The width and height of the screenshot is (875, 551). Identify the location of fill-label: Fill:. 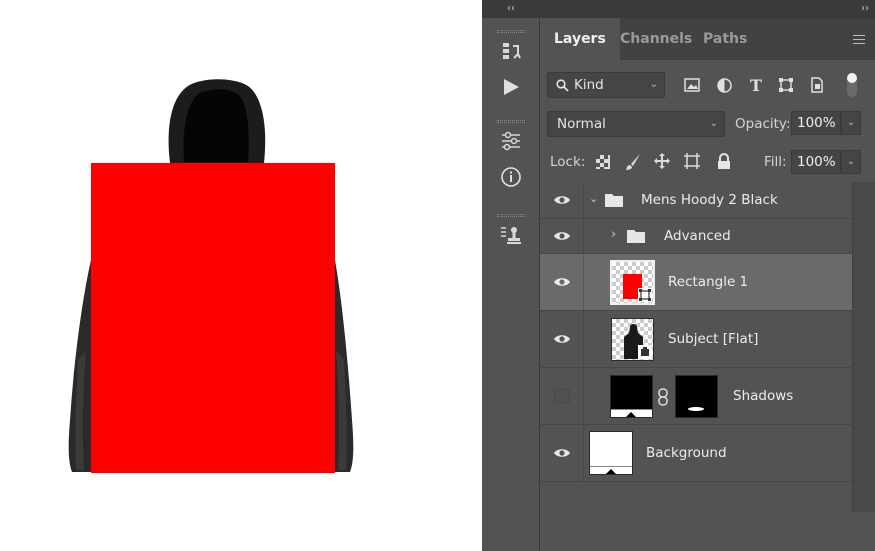
(775, 162).